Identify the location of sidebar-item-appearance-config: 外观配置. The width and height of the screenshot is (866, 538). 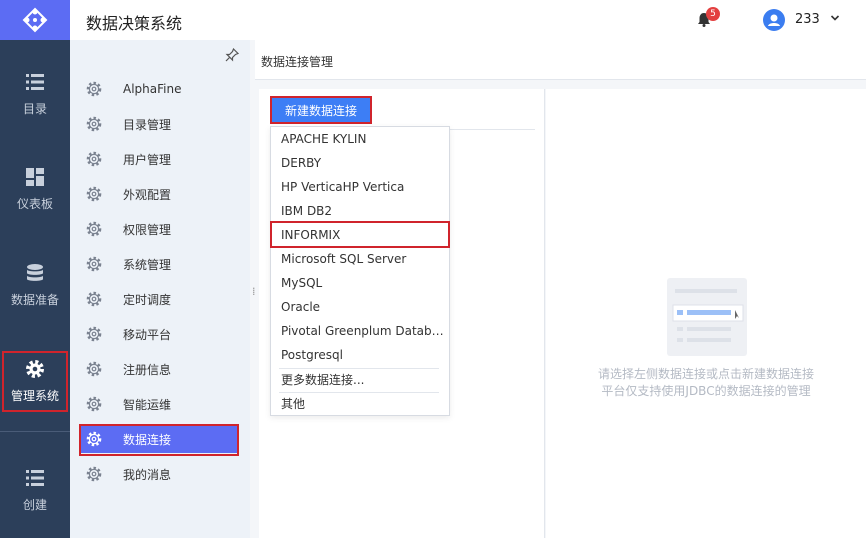
(159, 194).